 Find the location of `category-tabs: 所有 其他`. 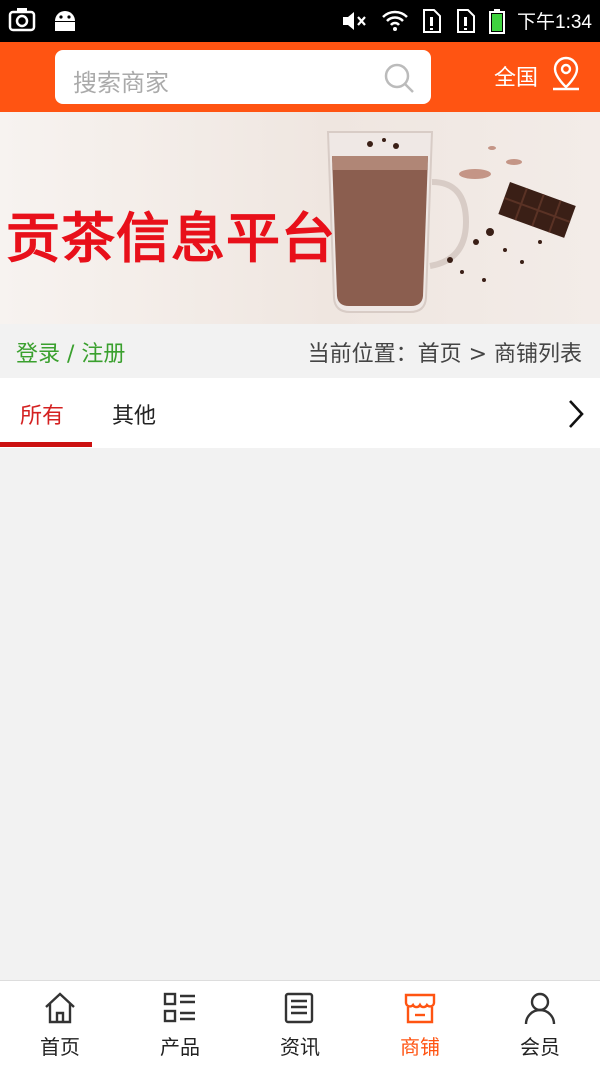

category-tabs: 所有 其他 is located at coordinates (300, 413).